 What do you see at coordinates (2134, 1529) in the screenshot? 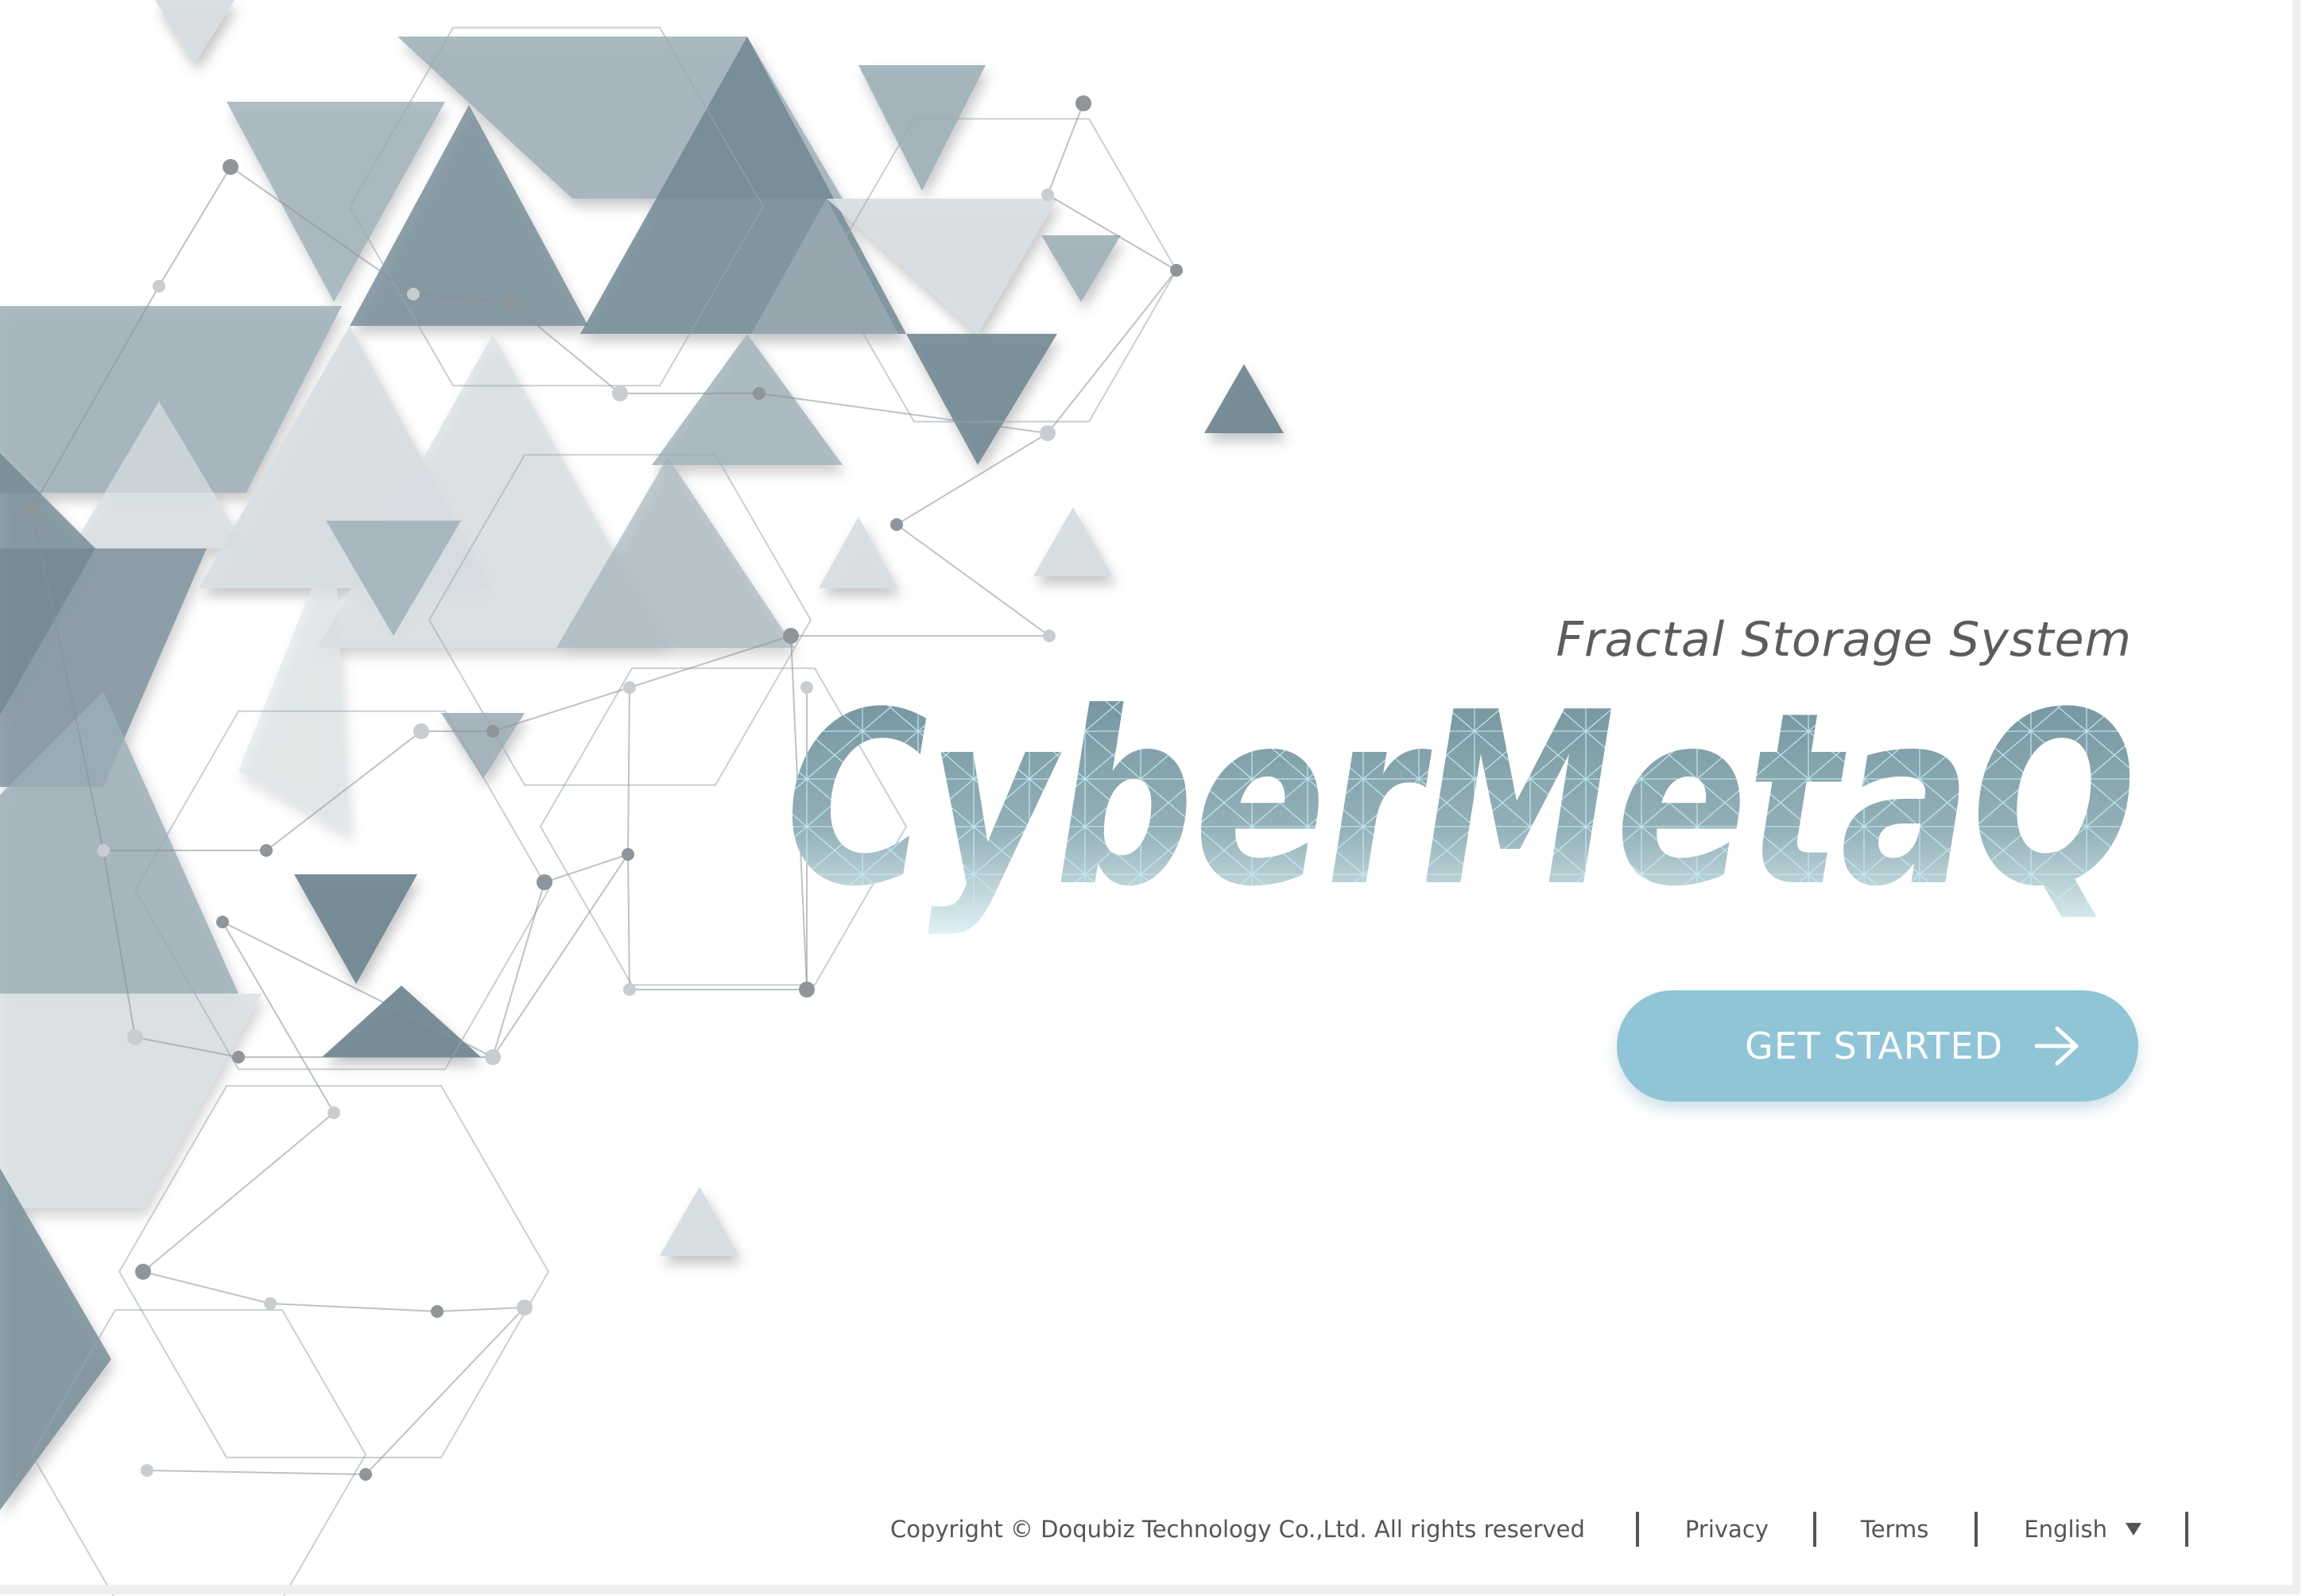
I see `chevron-down-icon` at bounding box center [2134, 1529].